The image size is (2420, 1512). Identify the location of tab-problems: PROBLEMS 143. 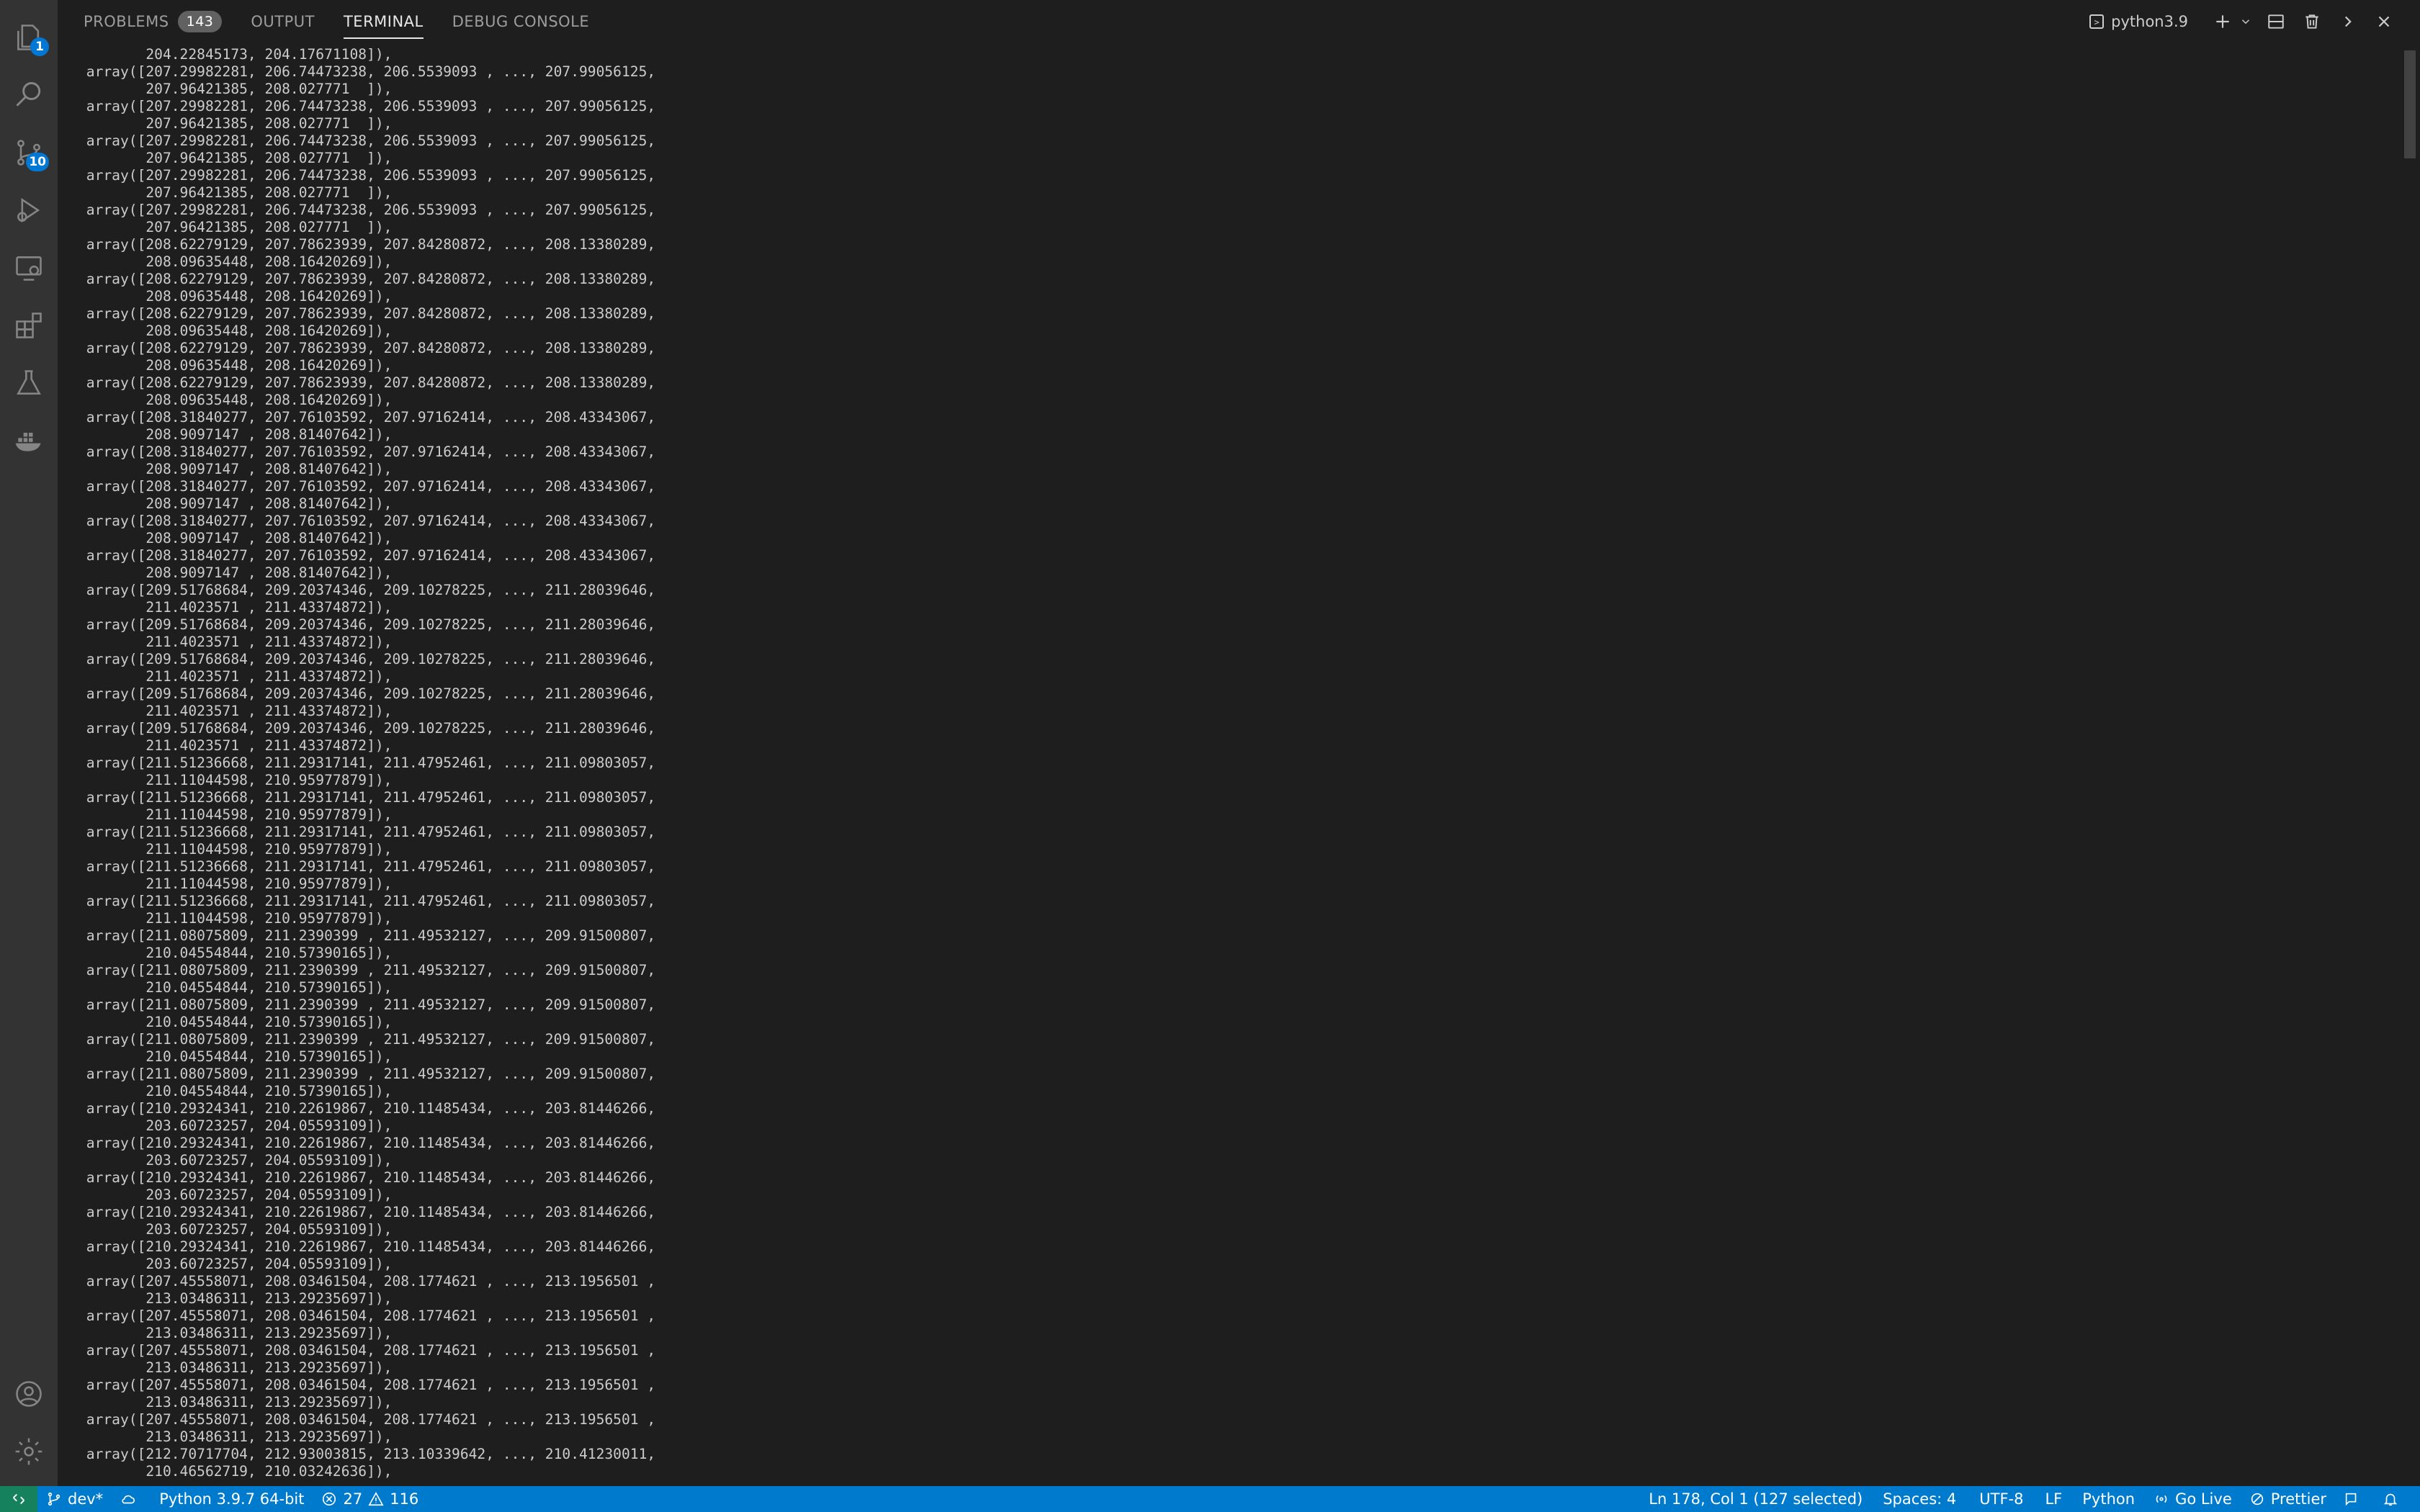
(153, 21).